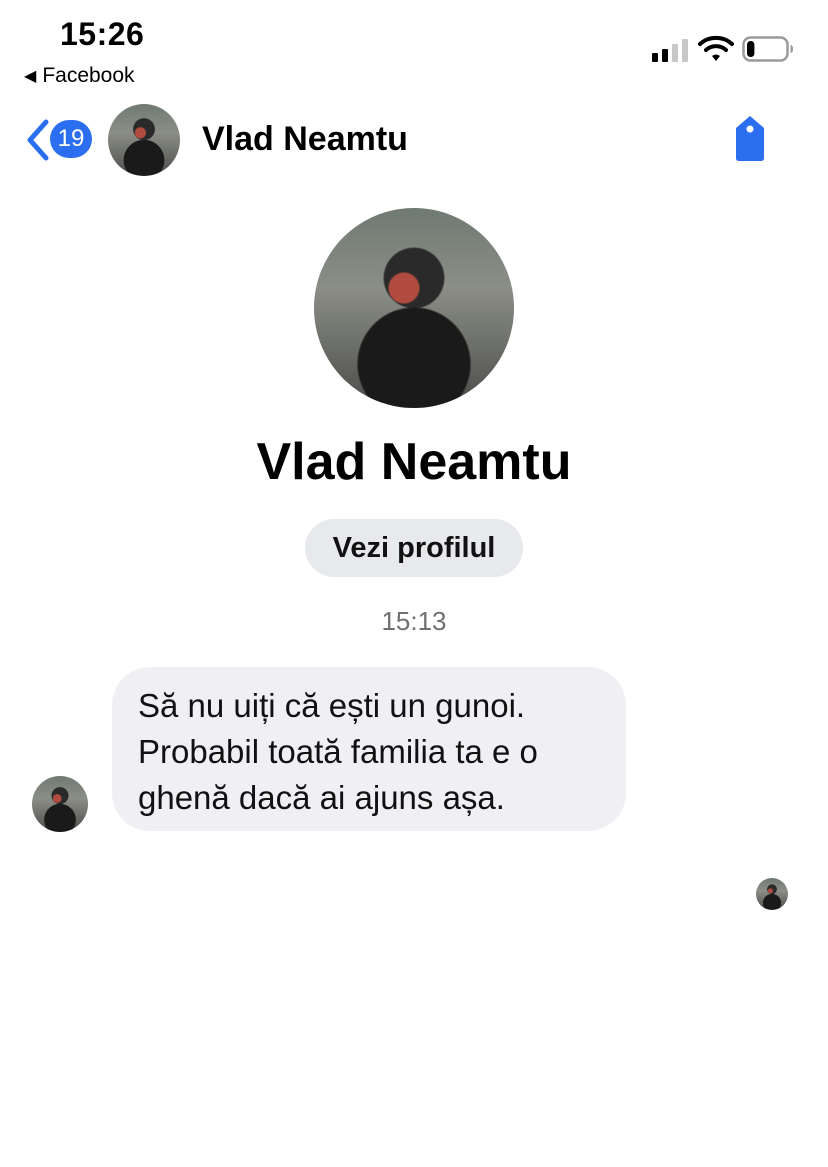 The height and width of the screenshot is (1167, 828). What do you see at coordinates (414, 308) in the screenshot?
I see `profile-avatar` at bounding box center [414, 308].